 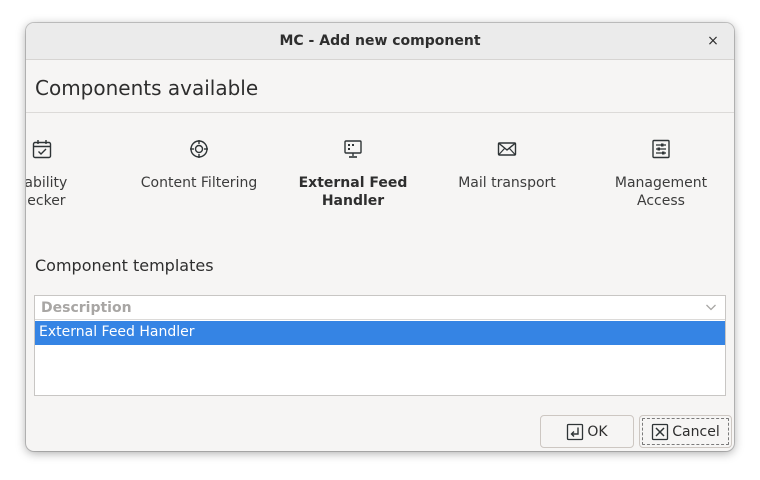 I want to click on monitor-icon, so click(x=353, y=149).